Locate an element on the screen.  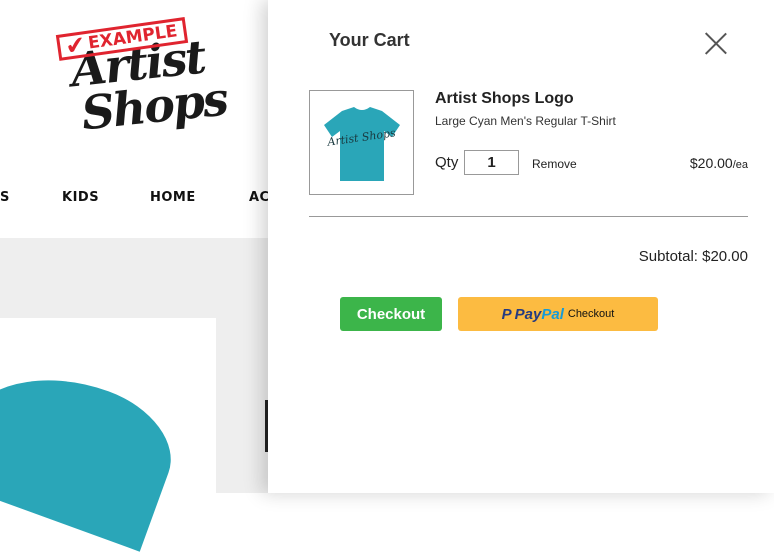
qty-label: Qty is located at coordinates (447, 162).